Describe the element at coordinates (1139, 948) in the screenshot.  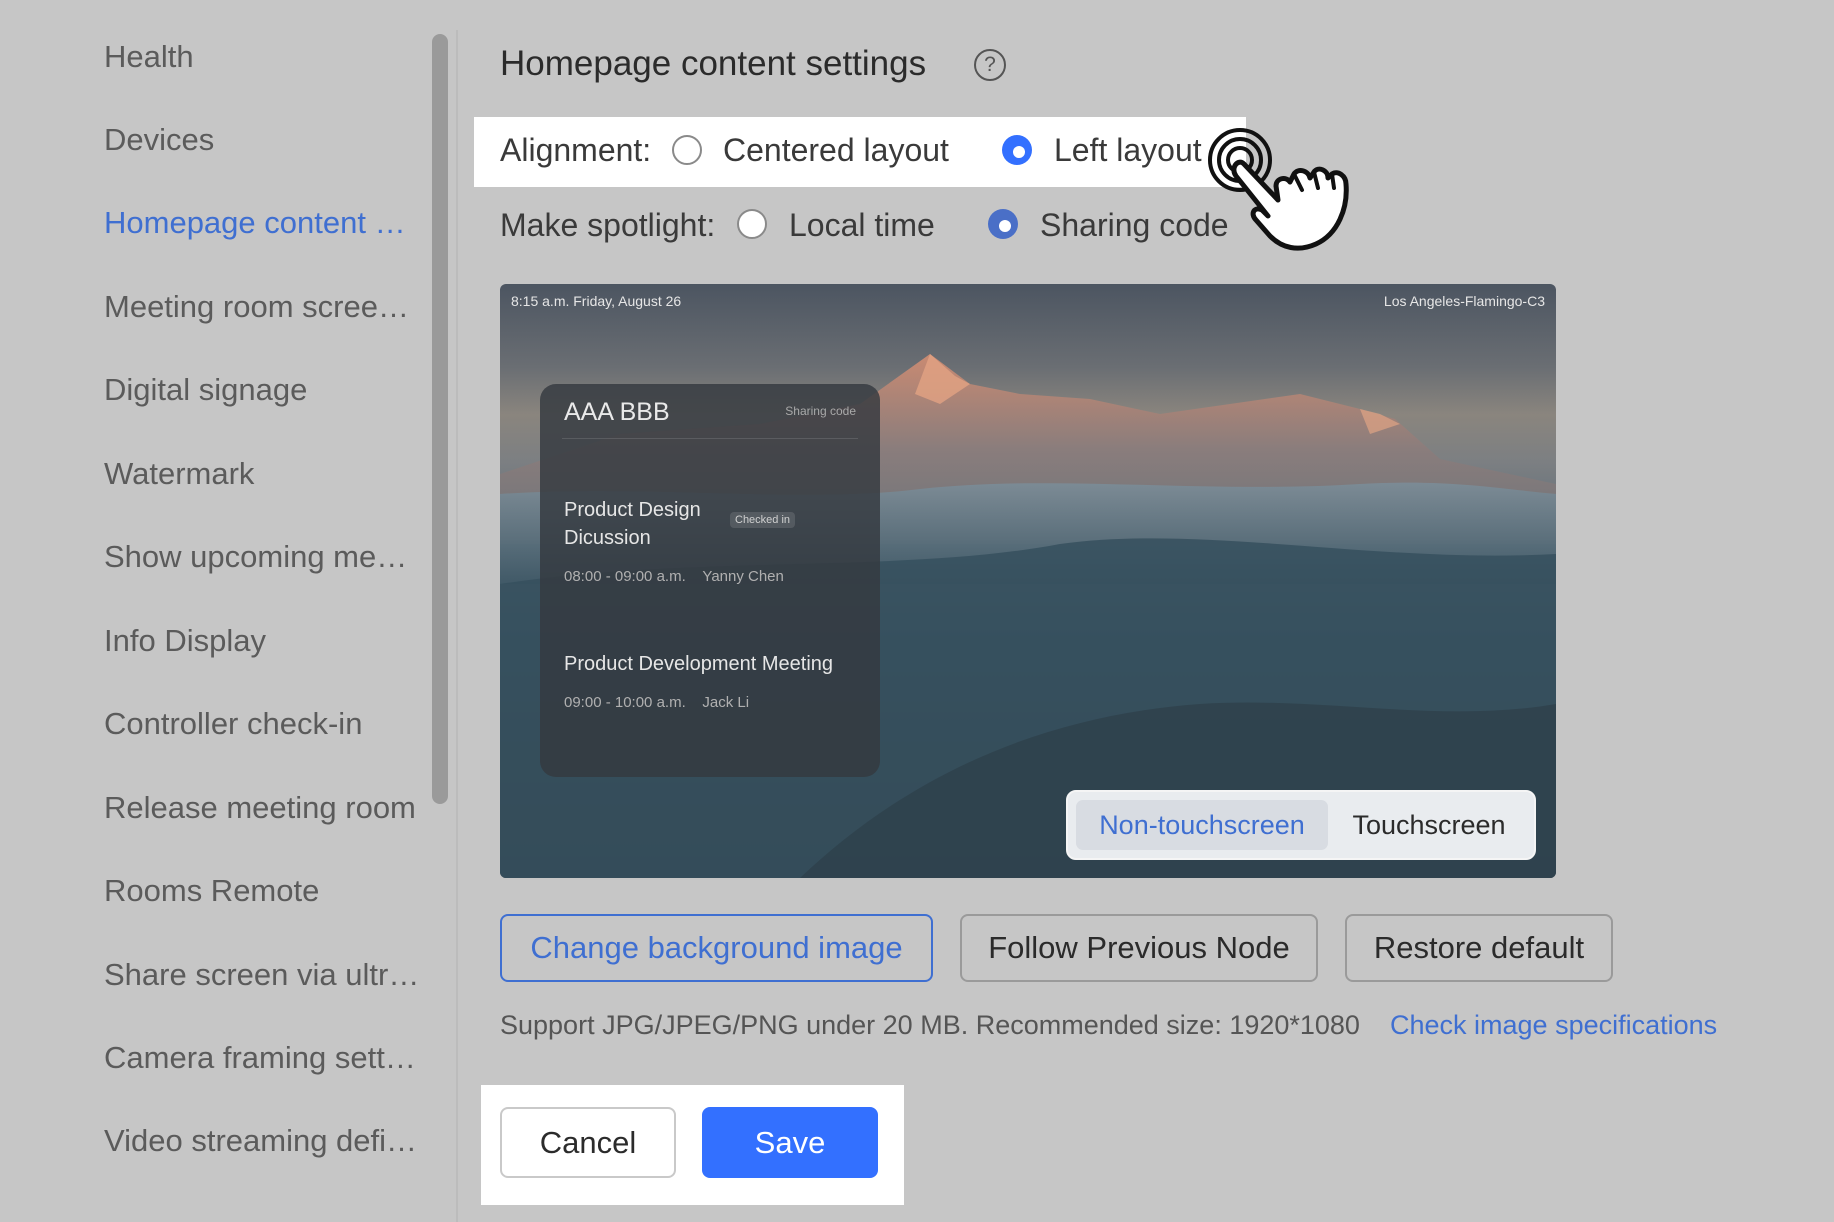
I see `follow-previous-node-button: Follow Previous Node` at that location.